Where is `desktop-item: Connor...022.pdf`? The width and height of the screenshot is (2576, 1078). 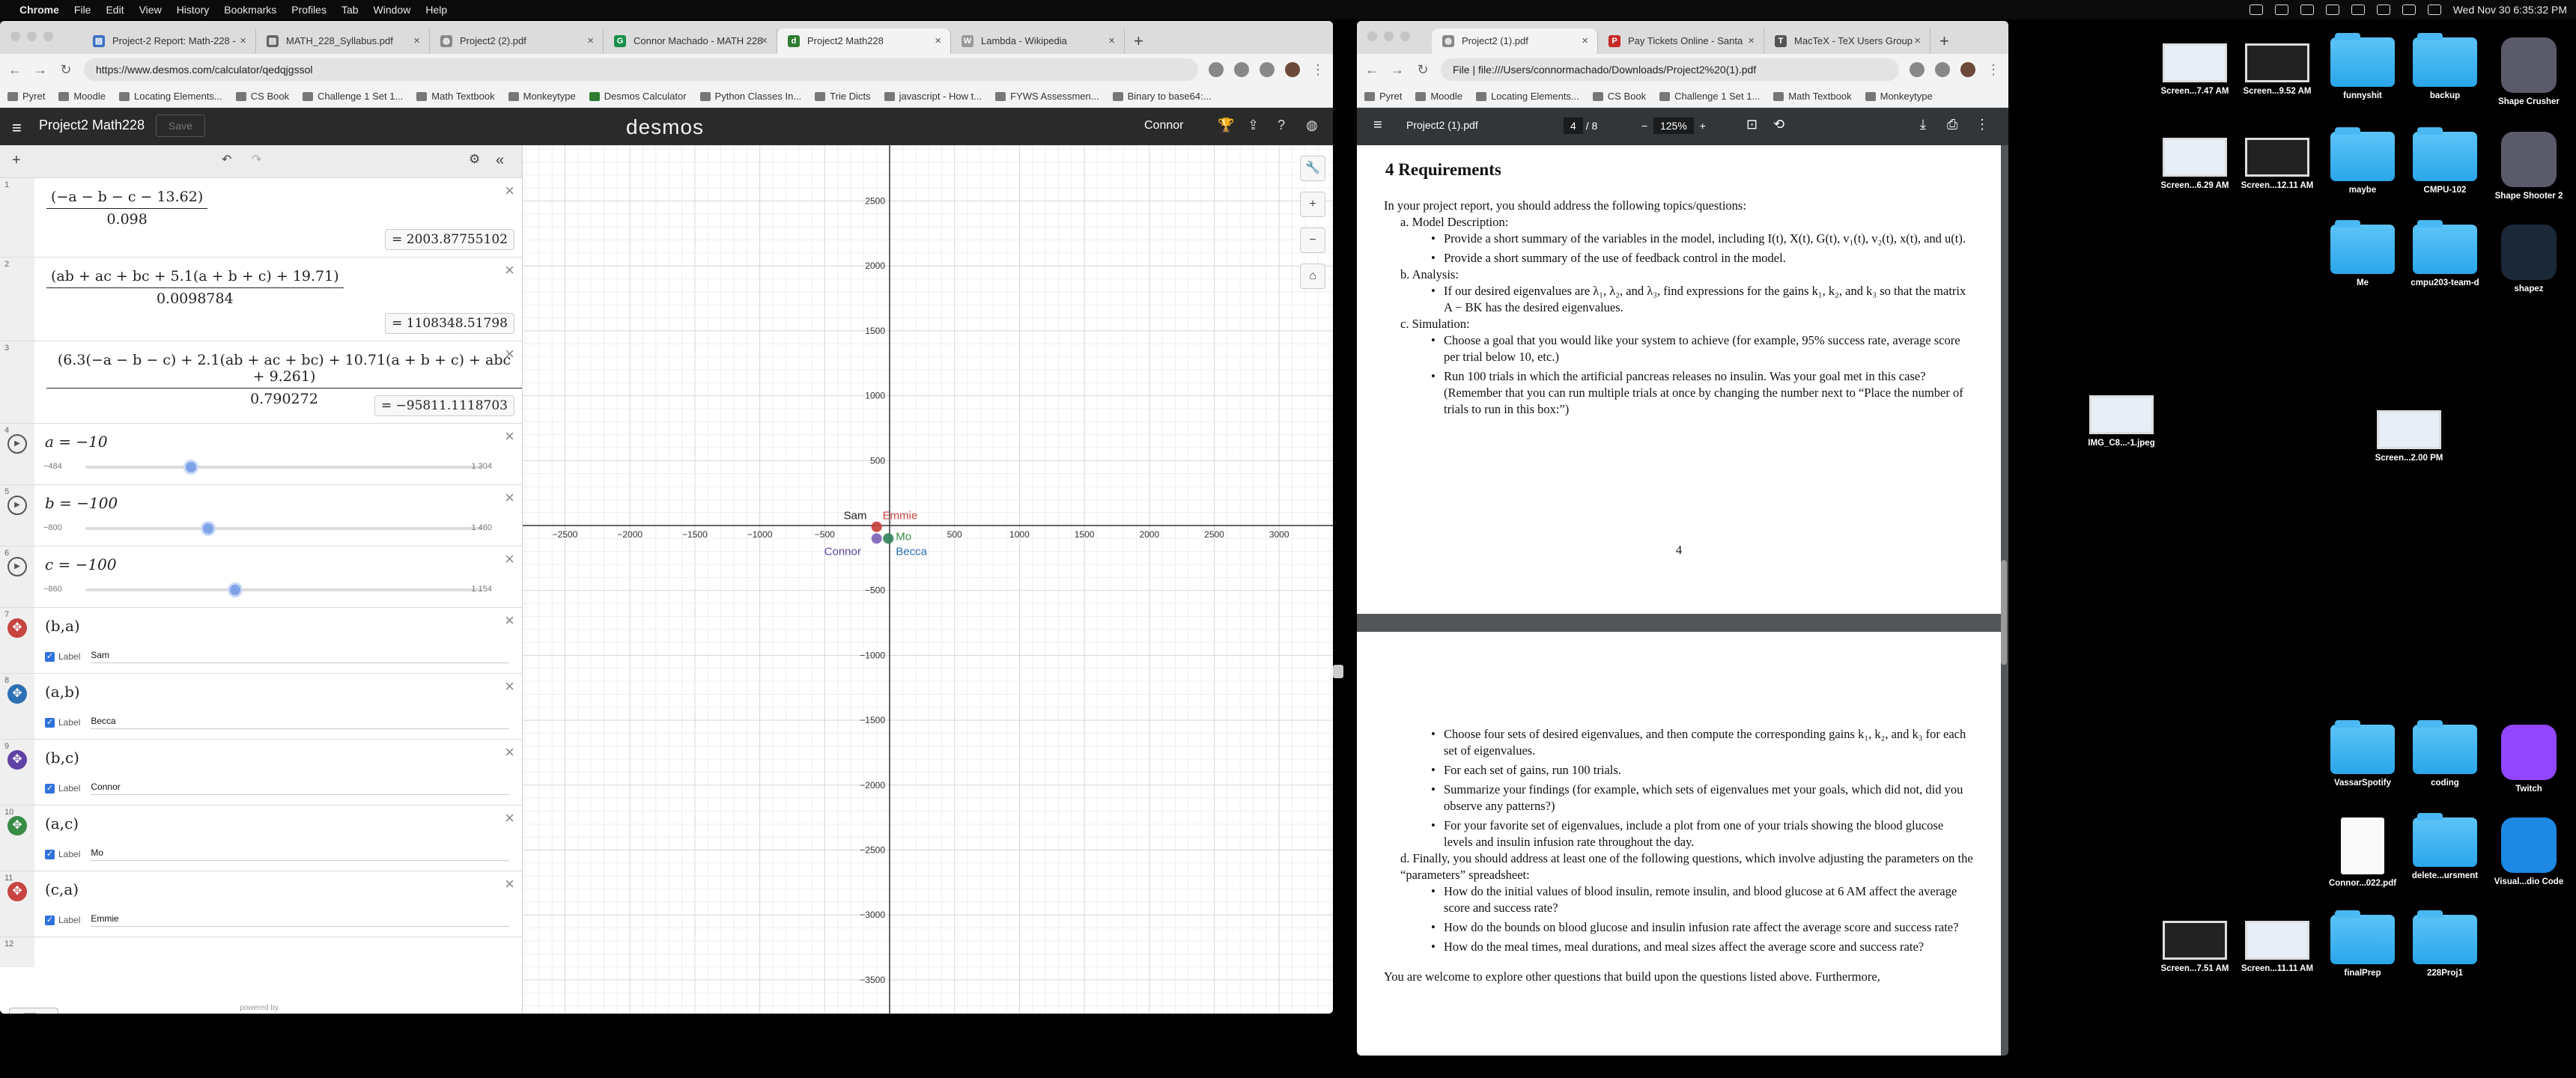
desktop-item: Connor...022.pdf is located at coordinates (2362, 852).